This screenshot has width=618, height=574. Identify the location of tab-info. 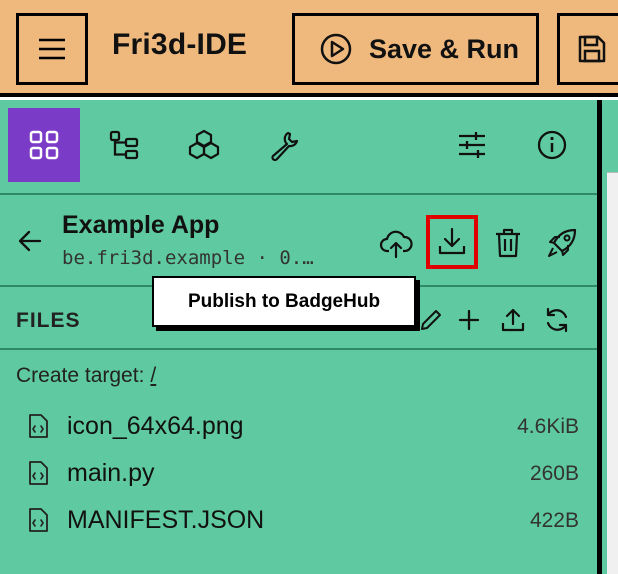
(552, 145).